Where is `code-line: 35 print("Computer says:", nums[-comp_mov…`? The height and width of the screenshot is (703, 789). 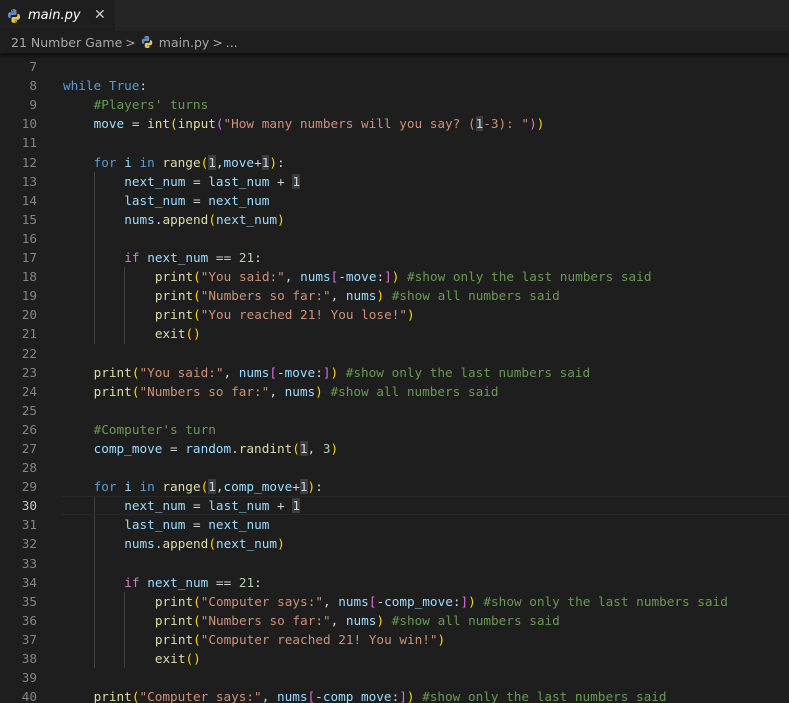
code-line: 35 print("Computer says:", nums[-comp_mov… is located at coordinates (394, 601).